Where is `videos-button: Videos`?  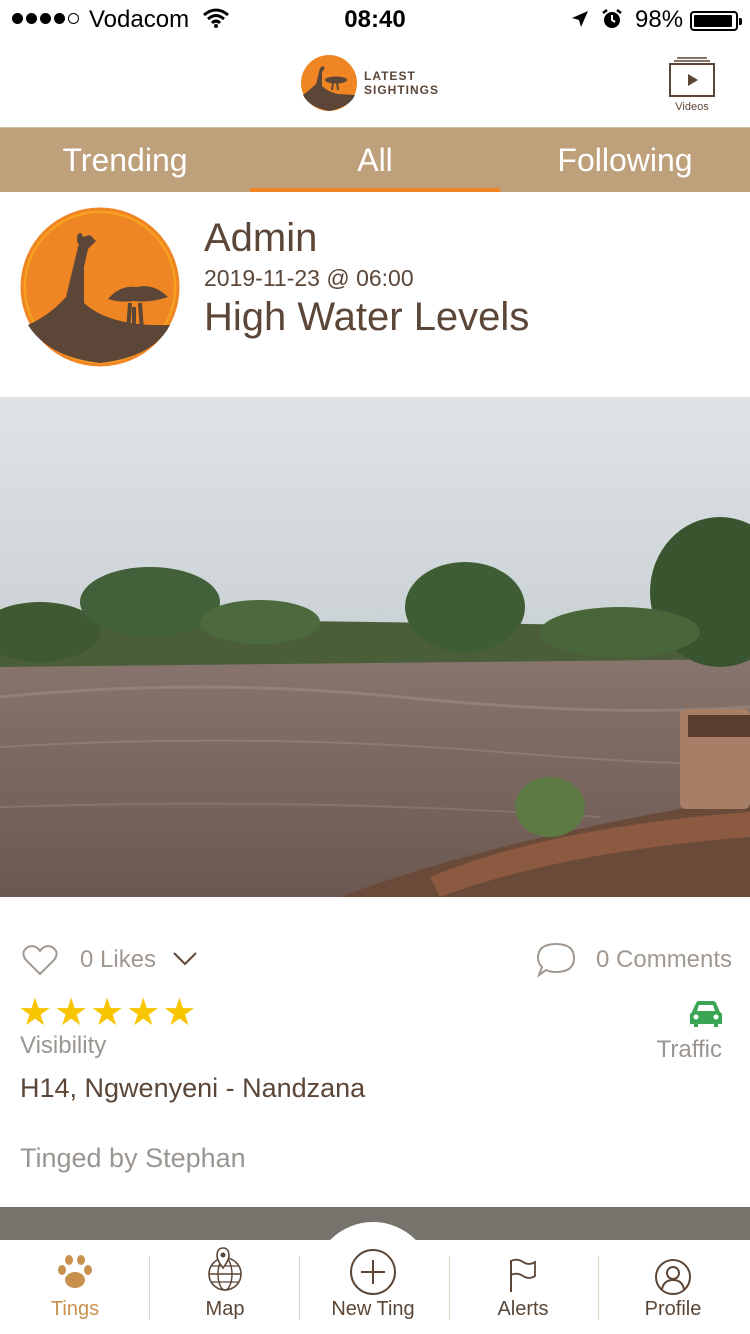
videos-button: Videos is located at coordinates (692, 85).